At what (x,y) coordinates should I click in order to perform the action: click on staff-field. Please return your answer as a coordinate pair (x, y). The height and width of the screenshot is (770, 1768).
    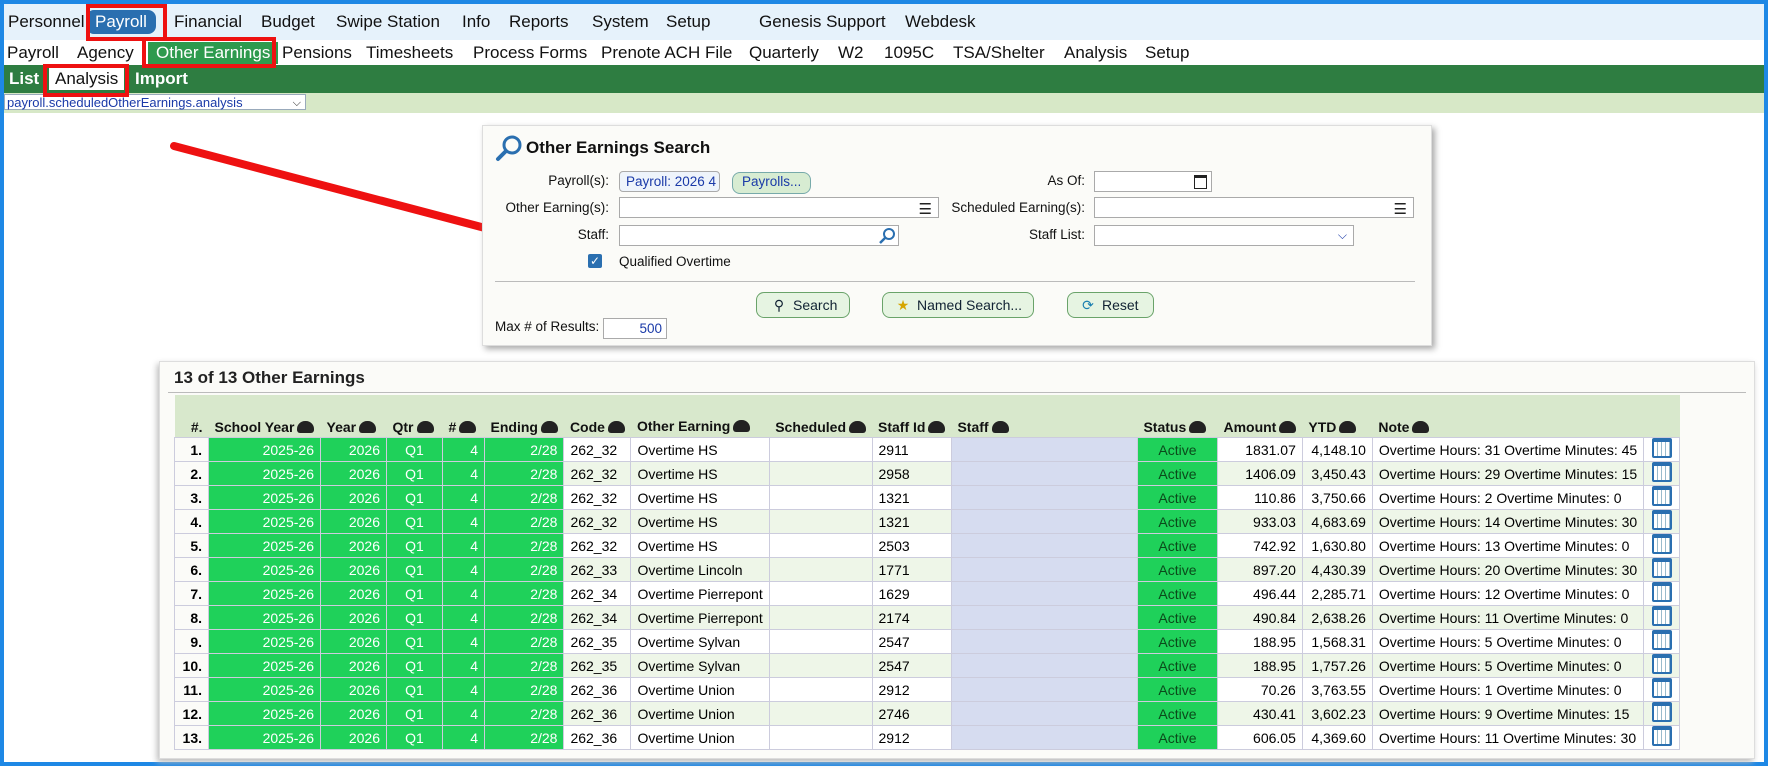
    Looking at the image, I should click on (759, 235).